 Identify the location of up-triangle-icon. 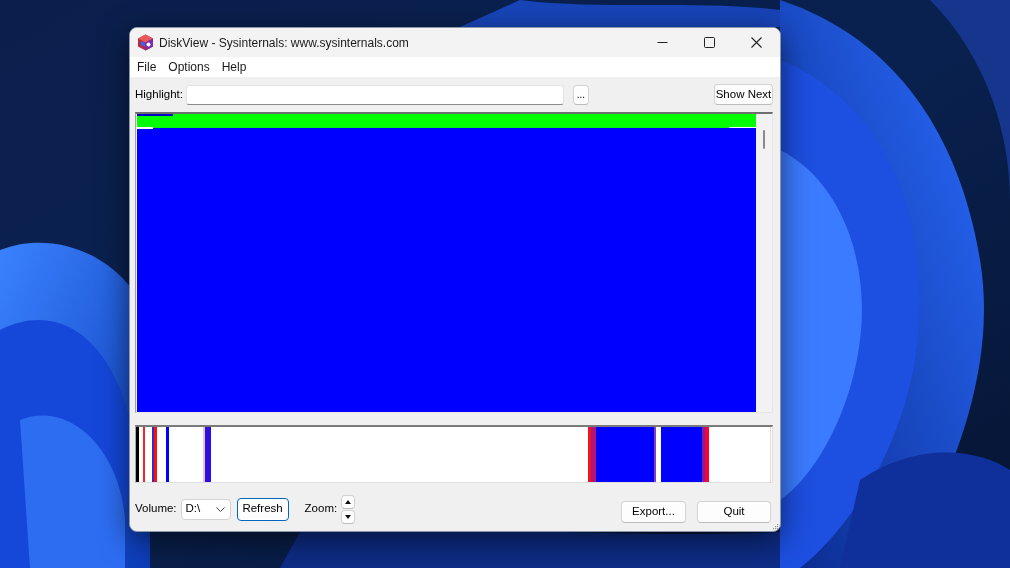
(348, 501).